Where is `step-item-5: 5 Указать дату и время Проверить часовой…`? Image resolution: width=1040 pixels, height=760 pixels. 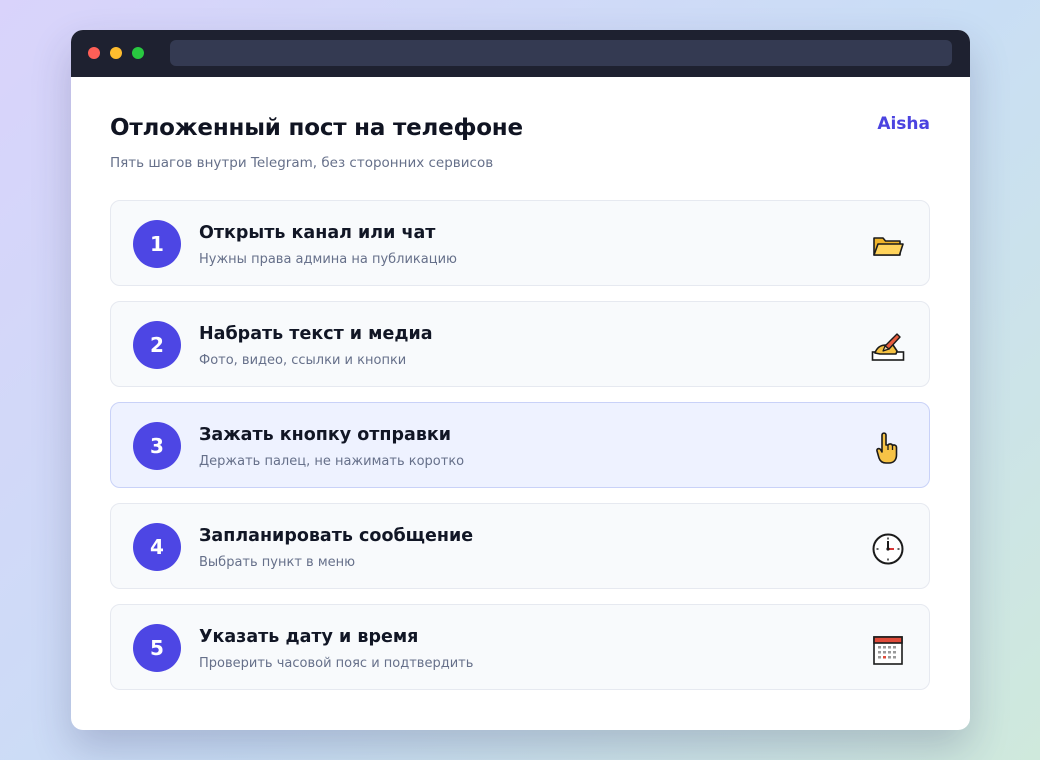 step-item-5: 5 Указать дату и время Проверить часовой… is located at coordinates (520, 647).